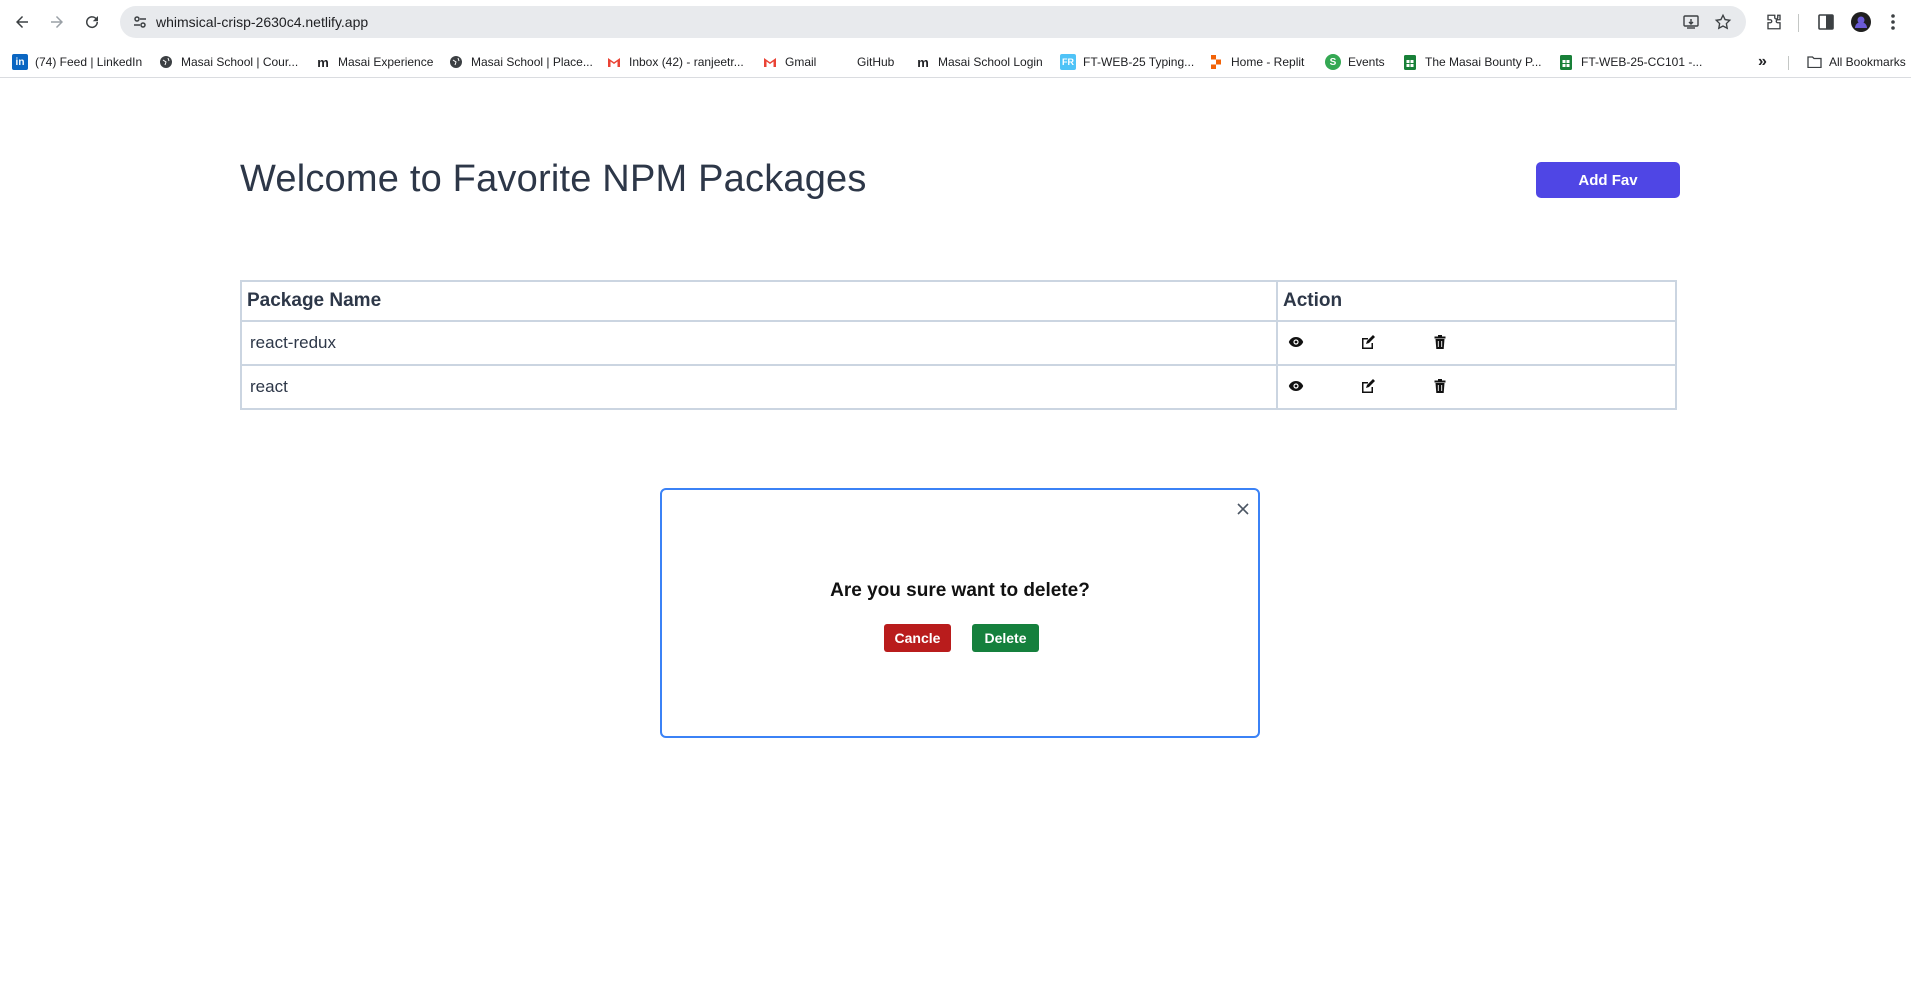  Describe the element at coordinates (89, 62) in the screenshot. I see `bookmark-label: (74) Feed | LinkedIn` at that location.